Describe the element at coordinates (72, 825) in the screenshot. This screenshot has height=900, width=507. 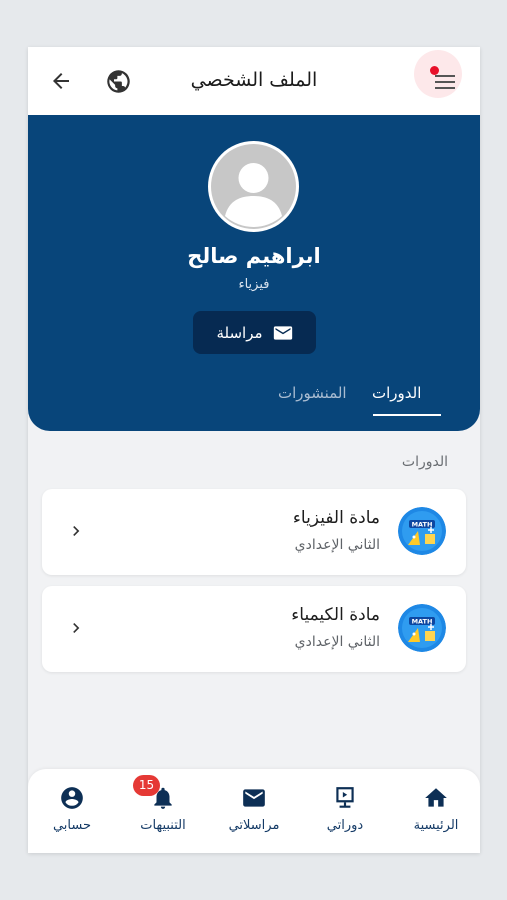
I see `nav-label: حسابي` at that location.